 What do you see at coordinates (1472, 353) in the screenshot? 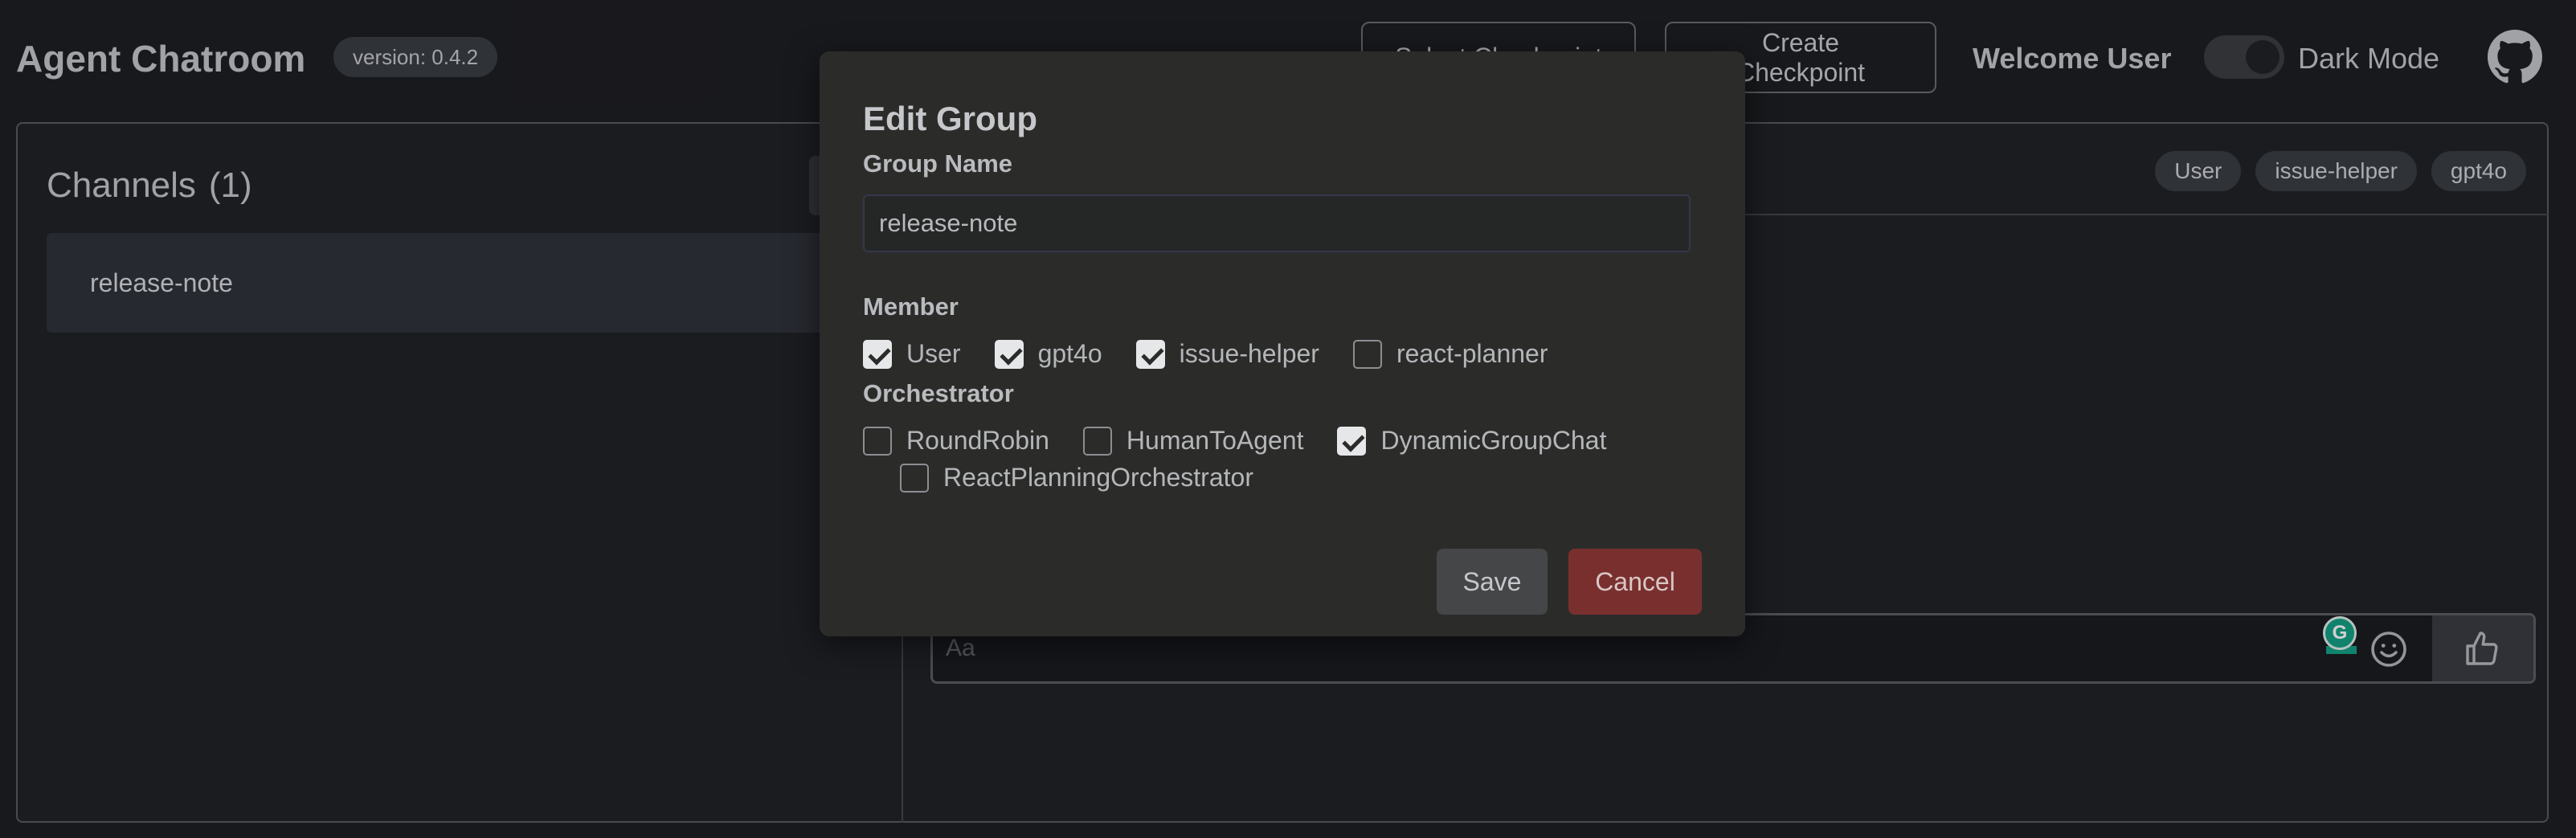
I see `member-option-label: react-planner` at bounding box center [1472, 353].